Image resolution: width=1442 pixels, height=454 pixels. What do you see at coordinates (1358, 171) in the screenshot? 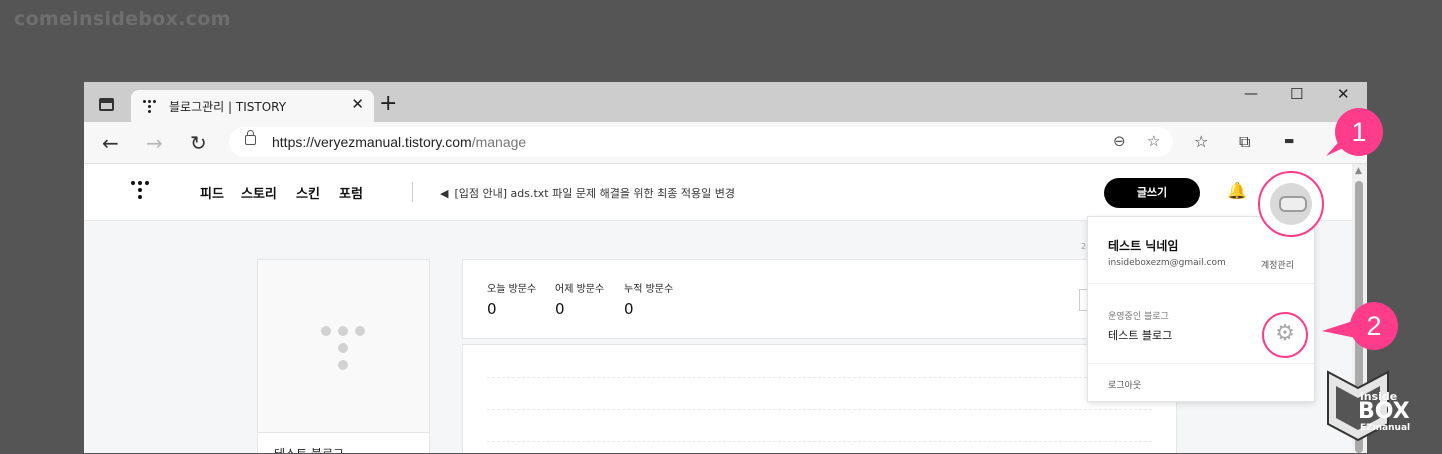
I see `scroll-up-icon: ▲` at bounding box center [1358, 171].